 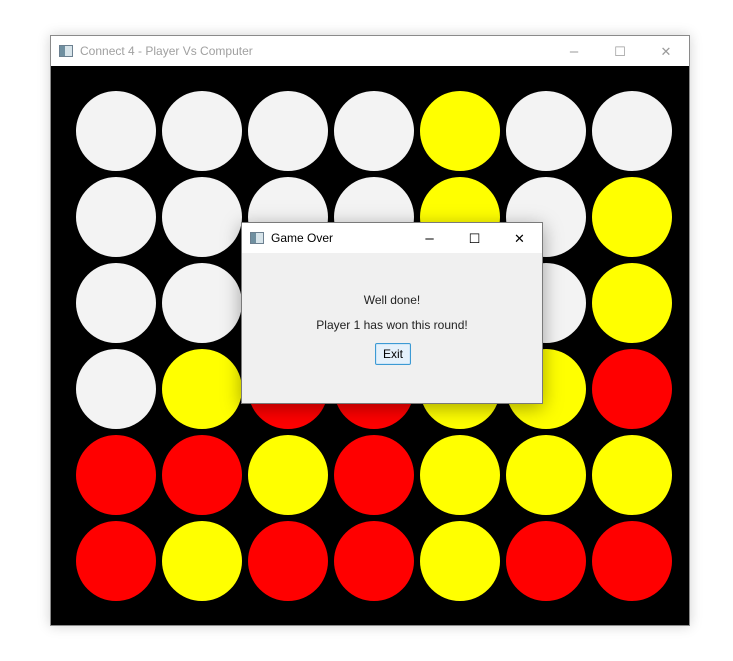 I want to click on window-title: Connect 4 - Player Vs Computer, so click(x=166, y=51).